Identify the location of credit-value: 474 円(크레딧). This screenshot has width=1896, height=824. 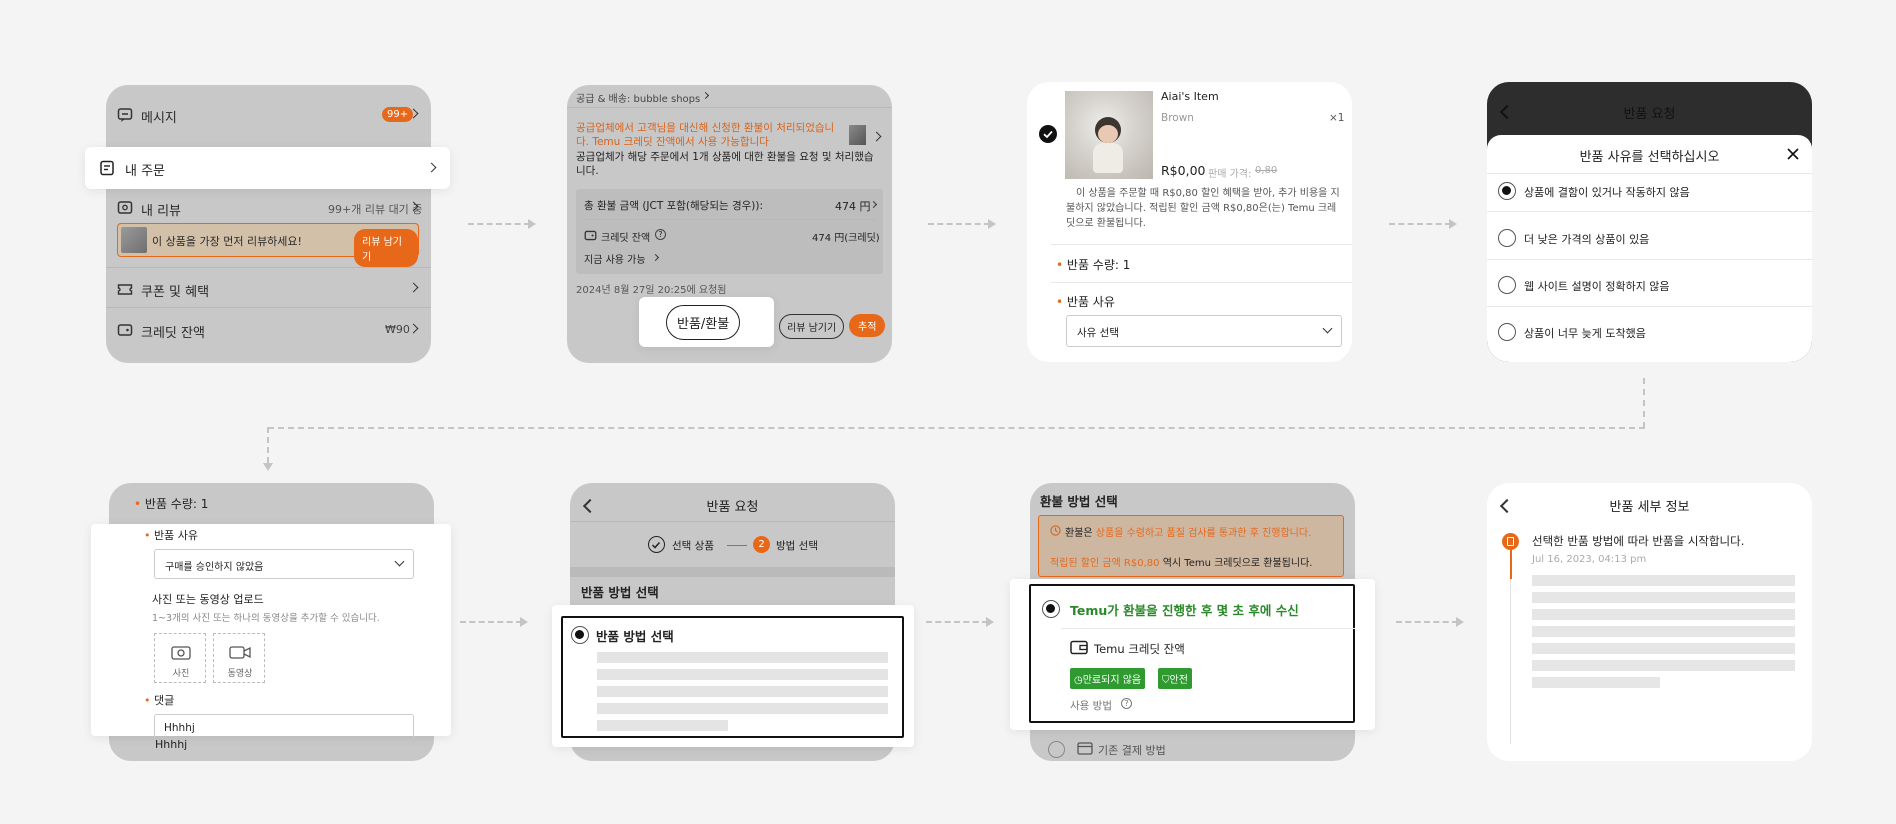
(846, 238).